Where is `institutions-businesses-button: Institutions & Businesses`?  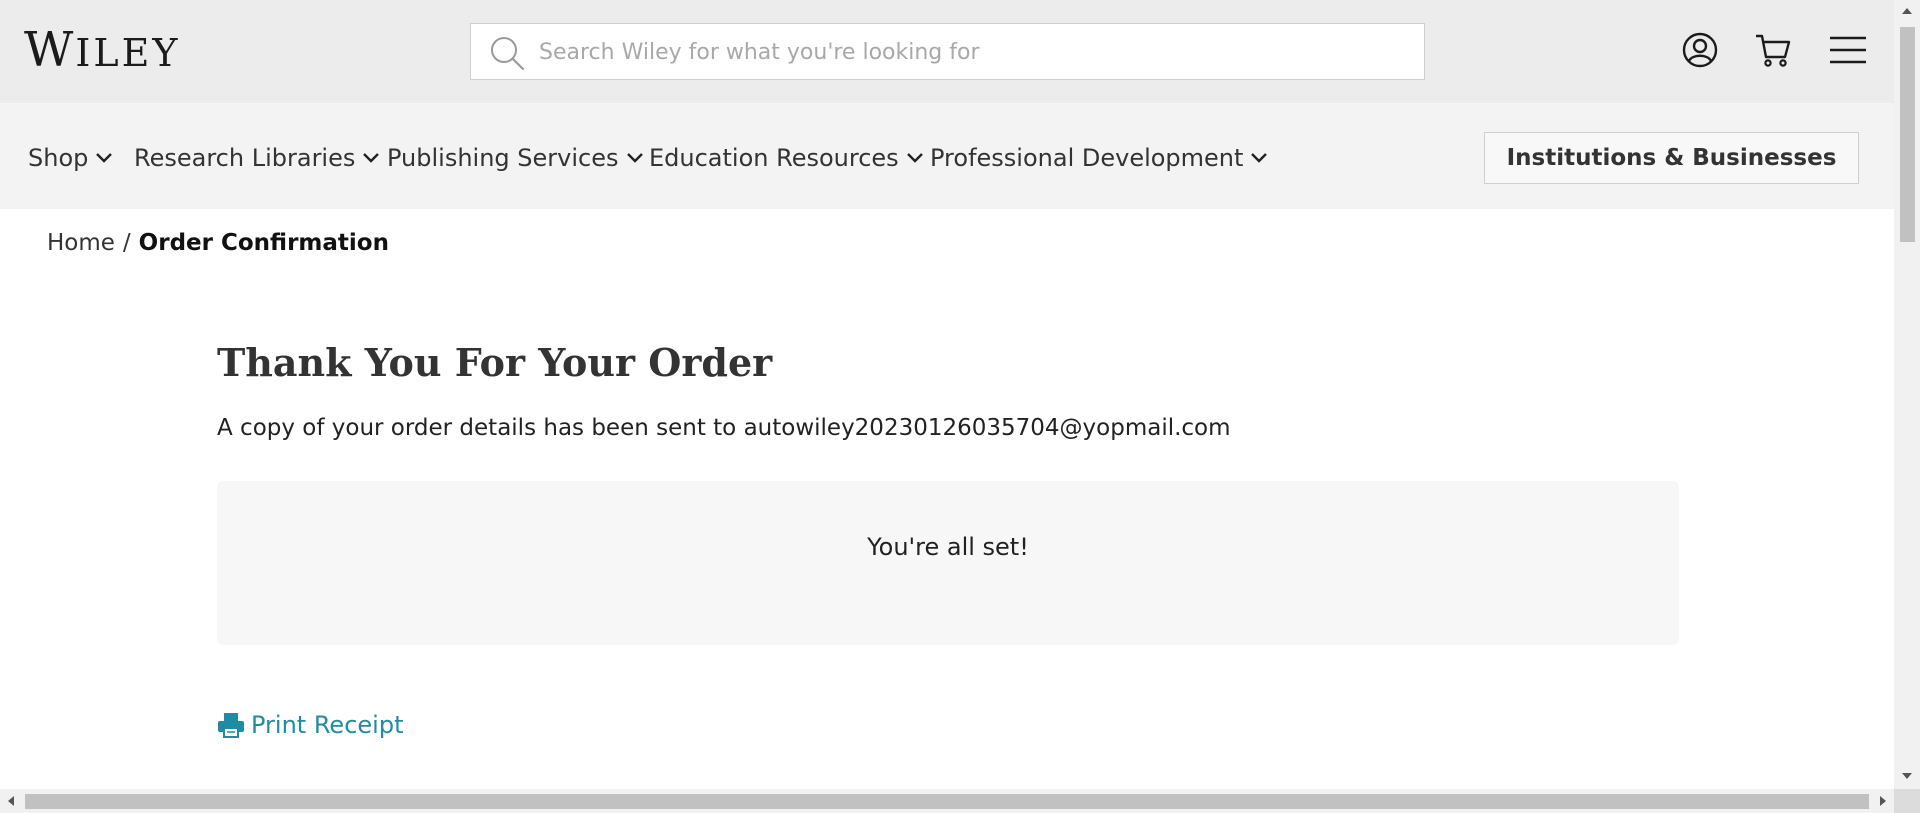 institutions-businesses-button: Institutions & Businesses is located at coordinates (1671, 158).